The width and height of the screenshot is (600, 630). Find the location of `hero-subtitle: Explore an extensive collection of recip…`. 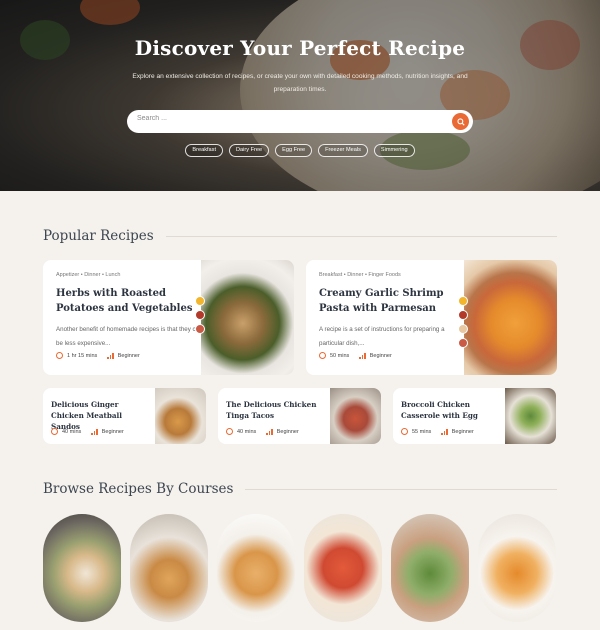

hero-subtitle: Explore an extensive collection of recip… is located at coordinates (300, 83).